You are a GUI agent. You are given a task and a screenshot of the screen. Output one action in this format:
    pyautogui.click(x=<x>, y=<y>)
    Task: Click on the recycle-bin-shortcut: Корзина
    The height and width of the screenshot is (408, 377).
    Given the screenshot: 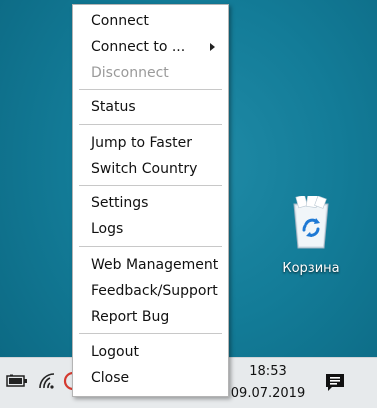 What is the action you would take?
    pyautogui.click(x=311, y=238)
    